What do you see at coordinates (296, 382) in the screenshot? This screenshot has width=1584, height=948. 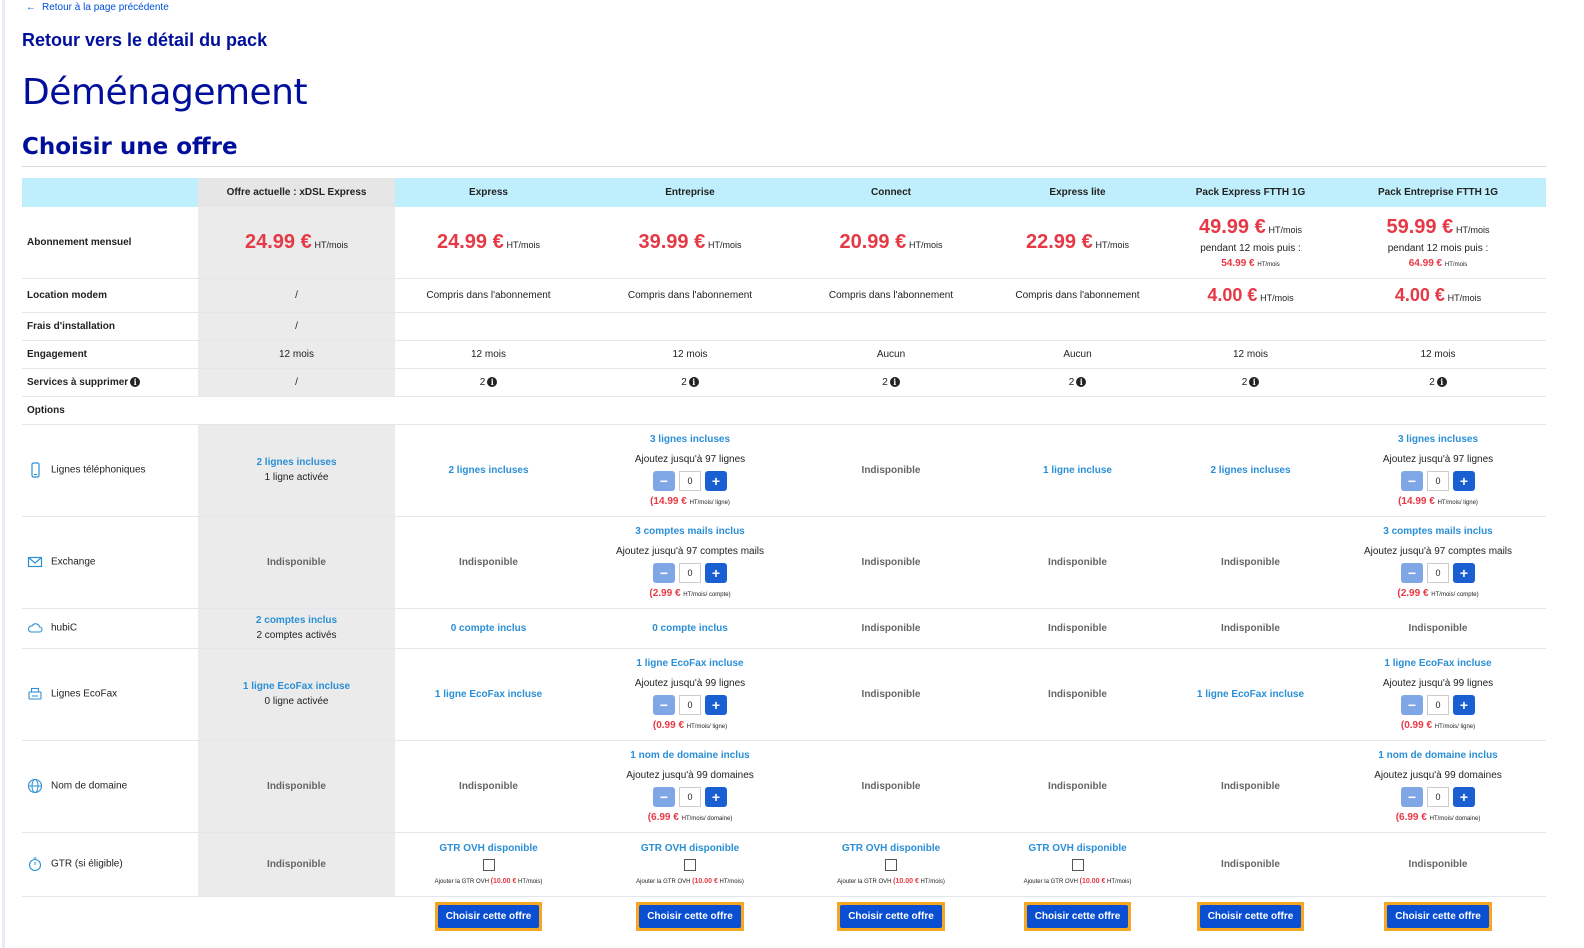 I see `cell: /` at bounding box center [296, 382].